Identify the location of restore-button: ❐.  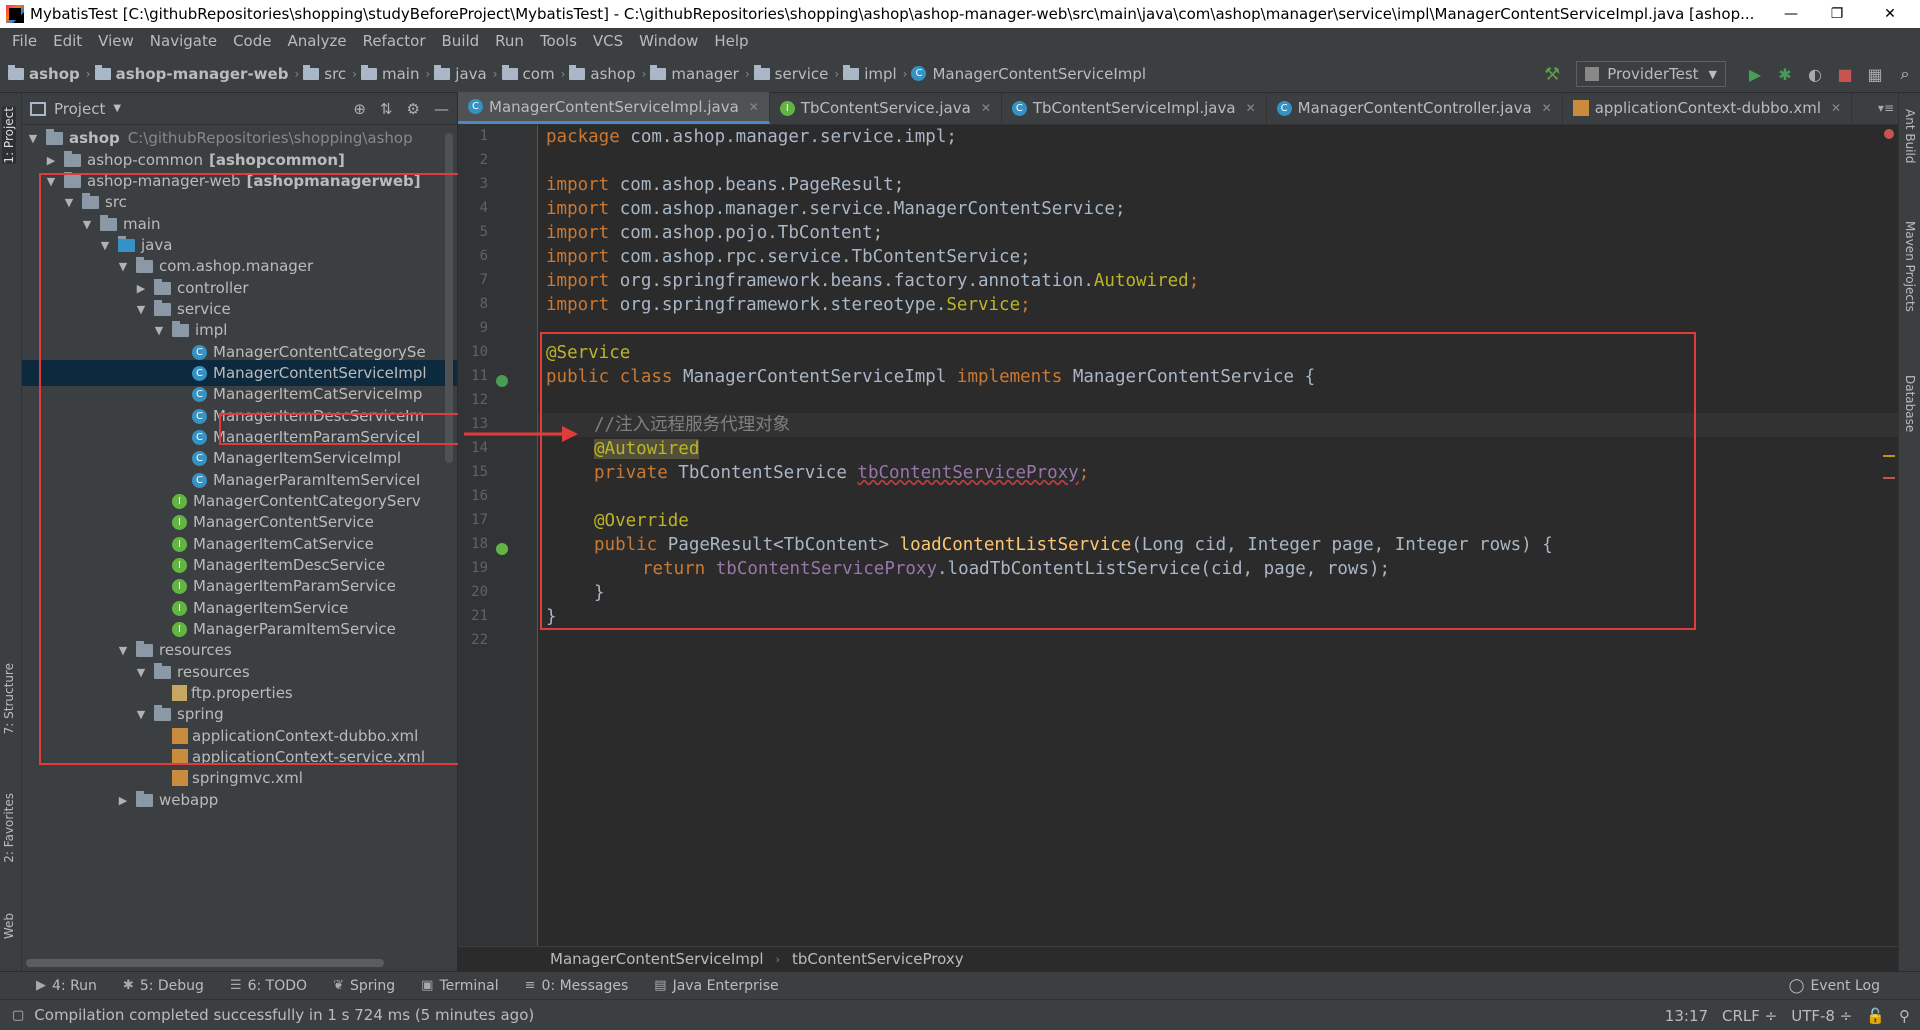
(1837, 14).